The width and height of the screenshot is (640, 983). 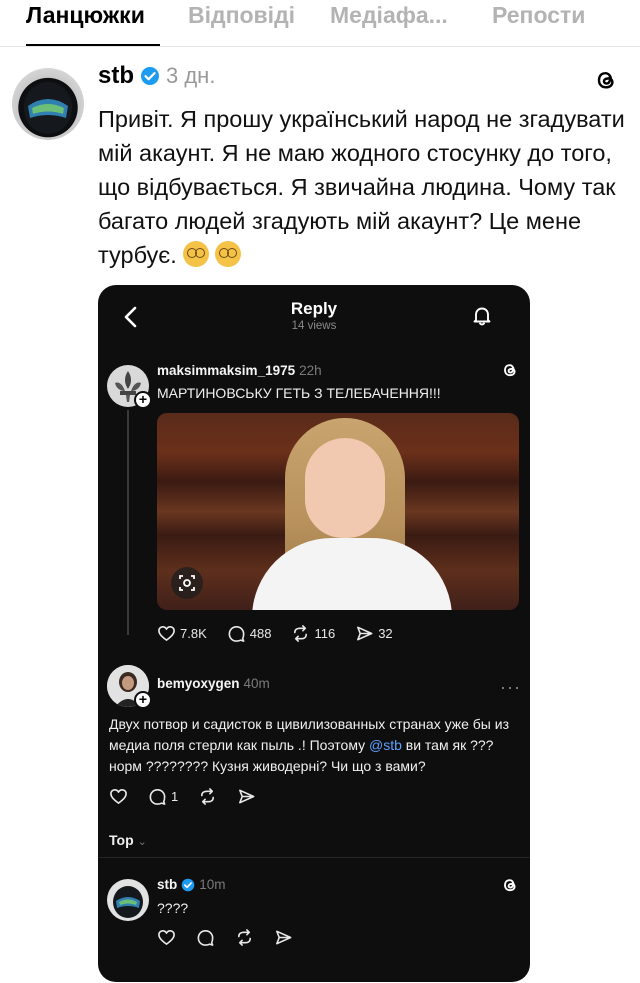 I want to click on like-button: 7.8K, so click(x=182, y=633).